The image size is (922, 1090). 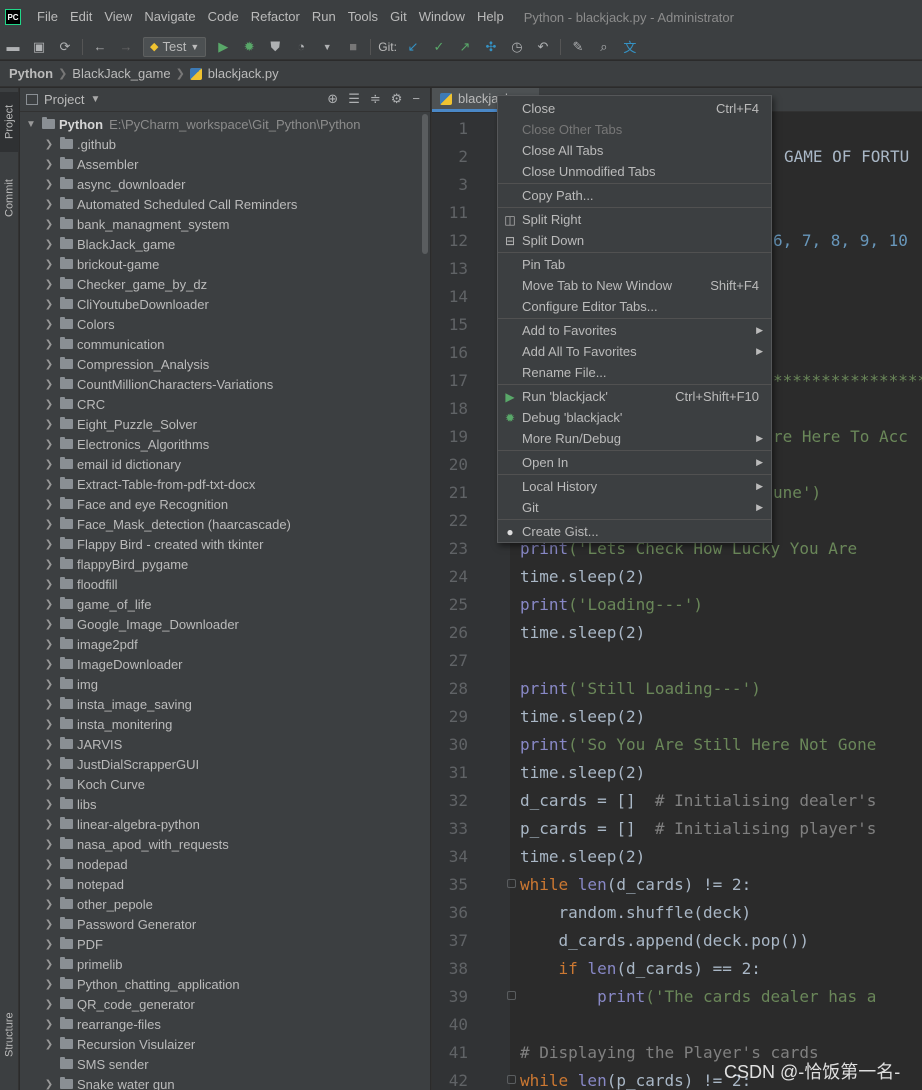 I want to click on breadcrumb-folder: BlackJack_game, so click(x=121, y=73).